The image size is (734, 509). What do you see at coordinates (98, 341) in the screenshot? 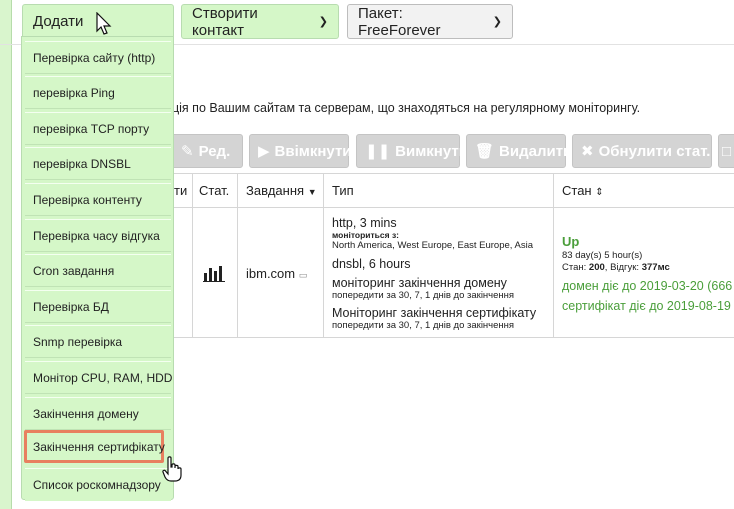
I see `menu-item-snmp-check: Snmp перевірка` at bounding box center [98, 341].